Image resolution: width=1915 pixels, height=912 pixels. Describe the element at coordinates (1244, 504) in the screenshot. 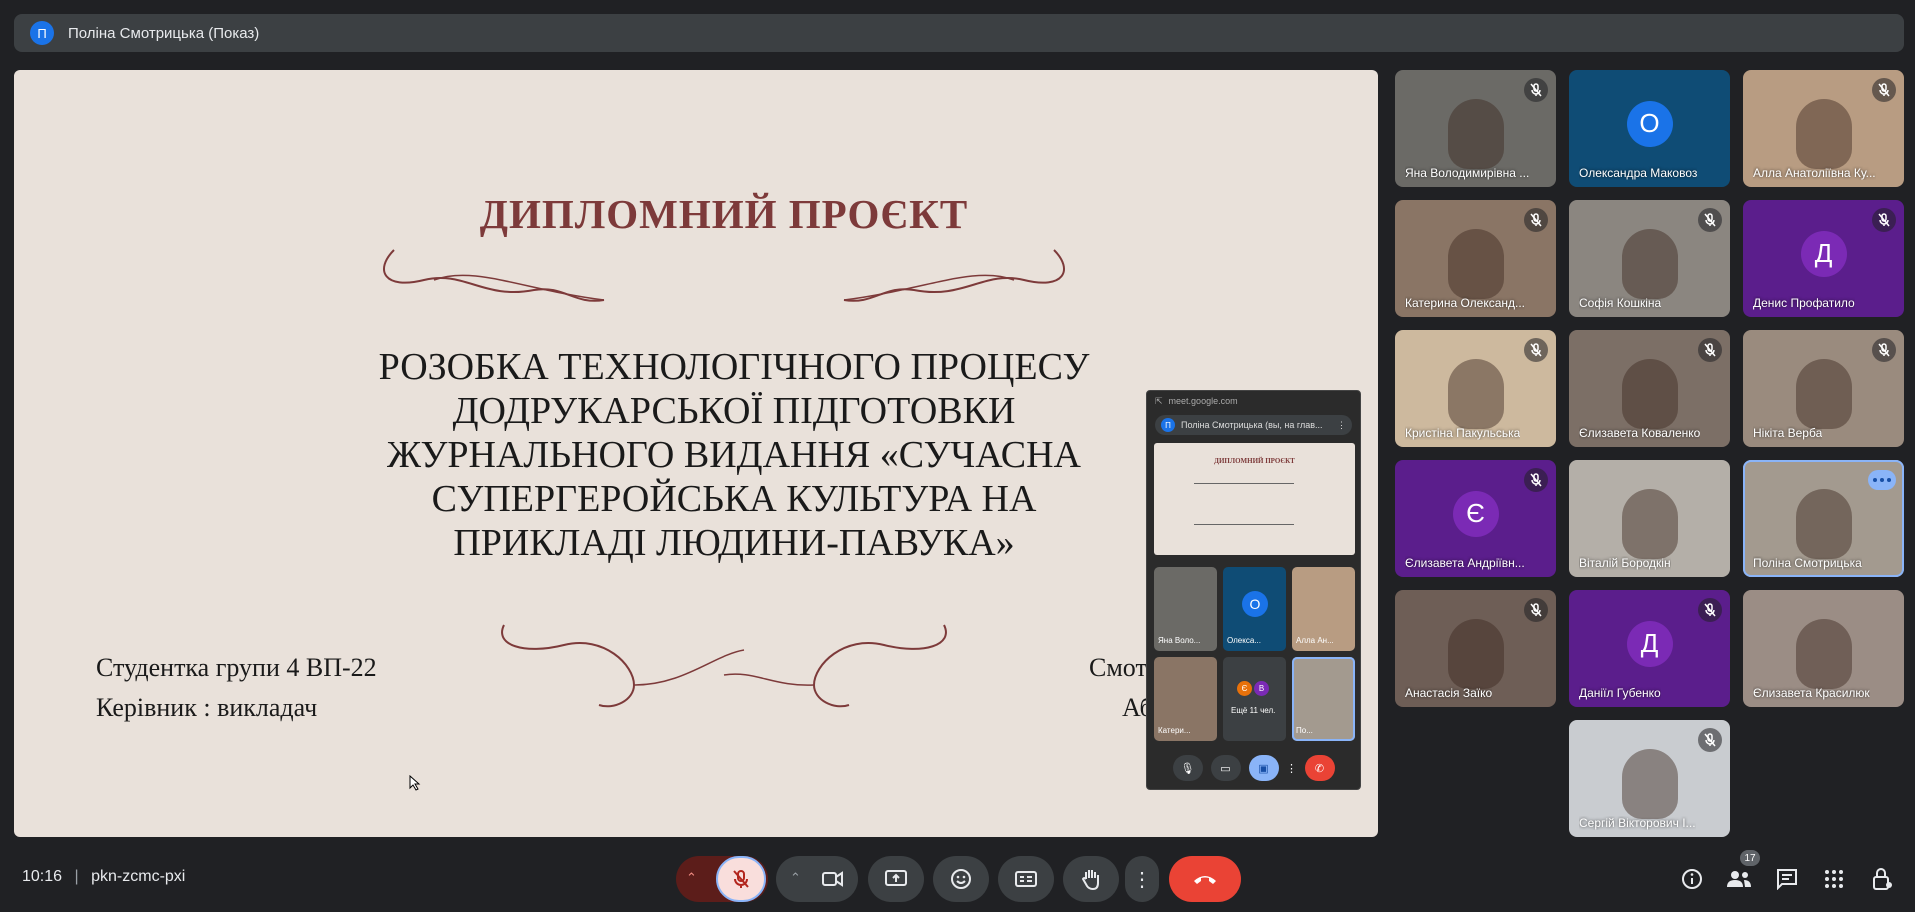

I see `pip-slide-lines` at that location.